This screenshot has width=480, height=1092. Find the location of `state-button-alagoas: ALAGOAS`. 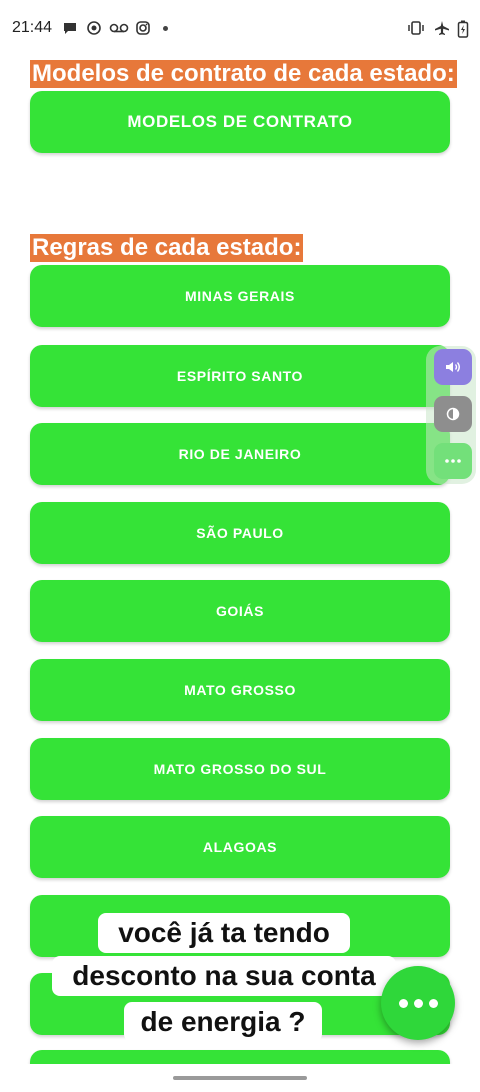

state-button-alagoas: ALAGOAS is located at coordinates (240, 847).